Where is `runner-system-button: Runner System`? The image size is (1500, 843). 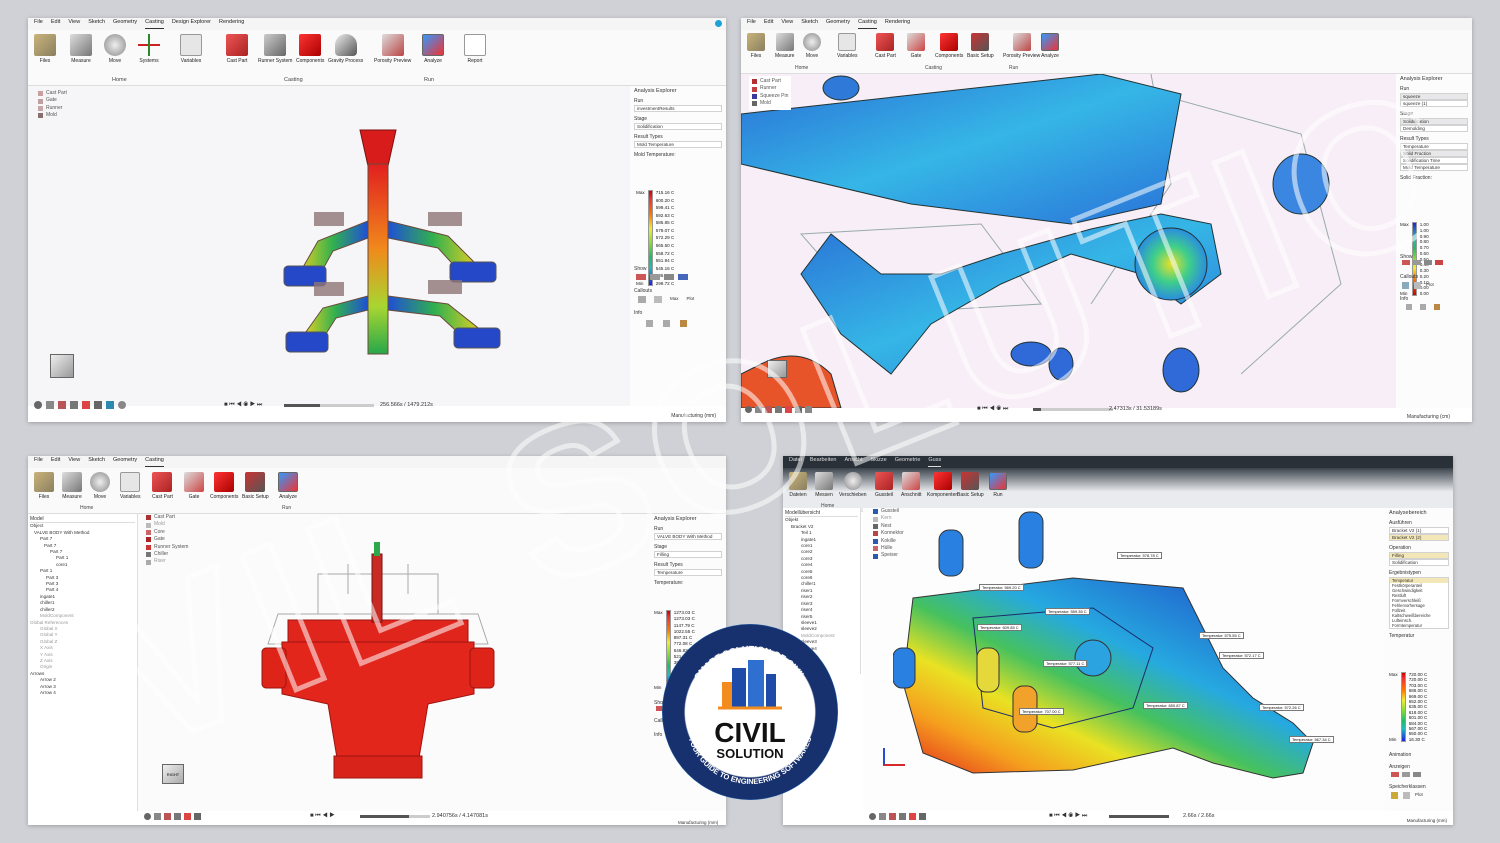 runner-system-button: Runner System is located at coordinates (275, 49).